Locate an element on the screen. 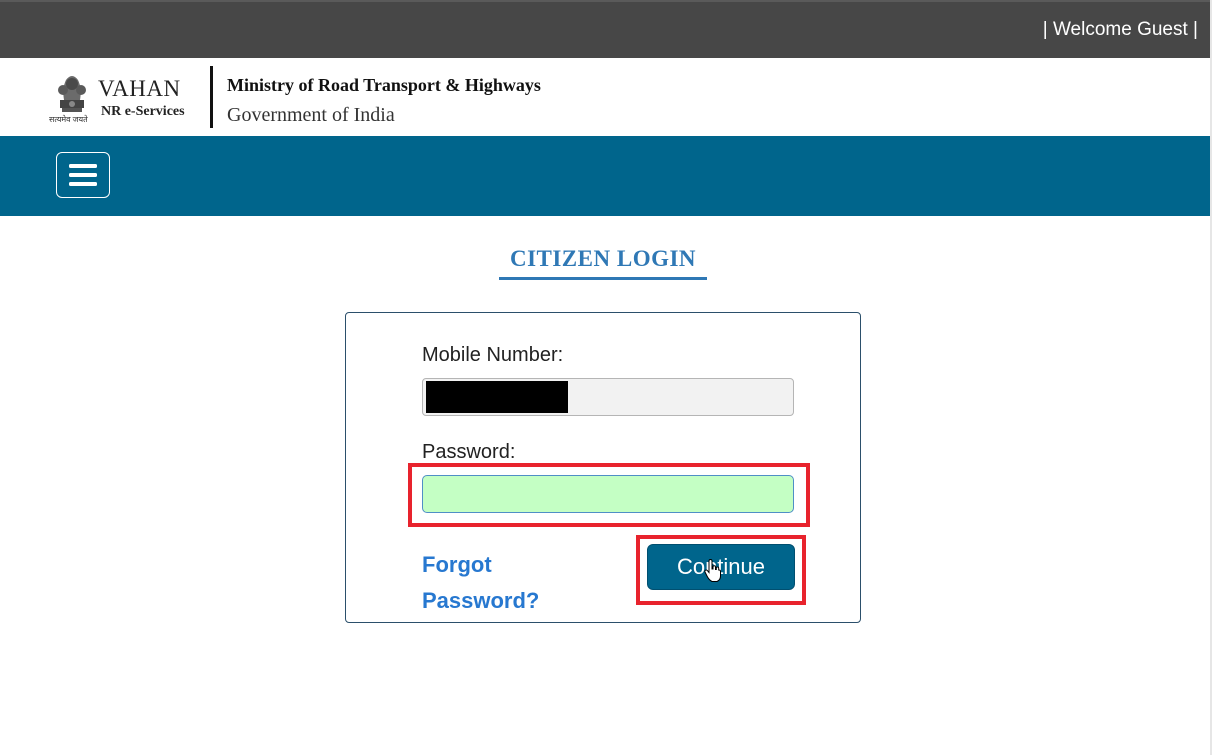 The image size is (1212, 755). login-title: CITIZEN LOGIN is located at coordinates (603, 258).